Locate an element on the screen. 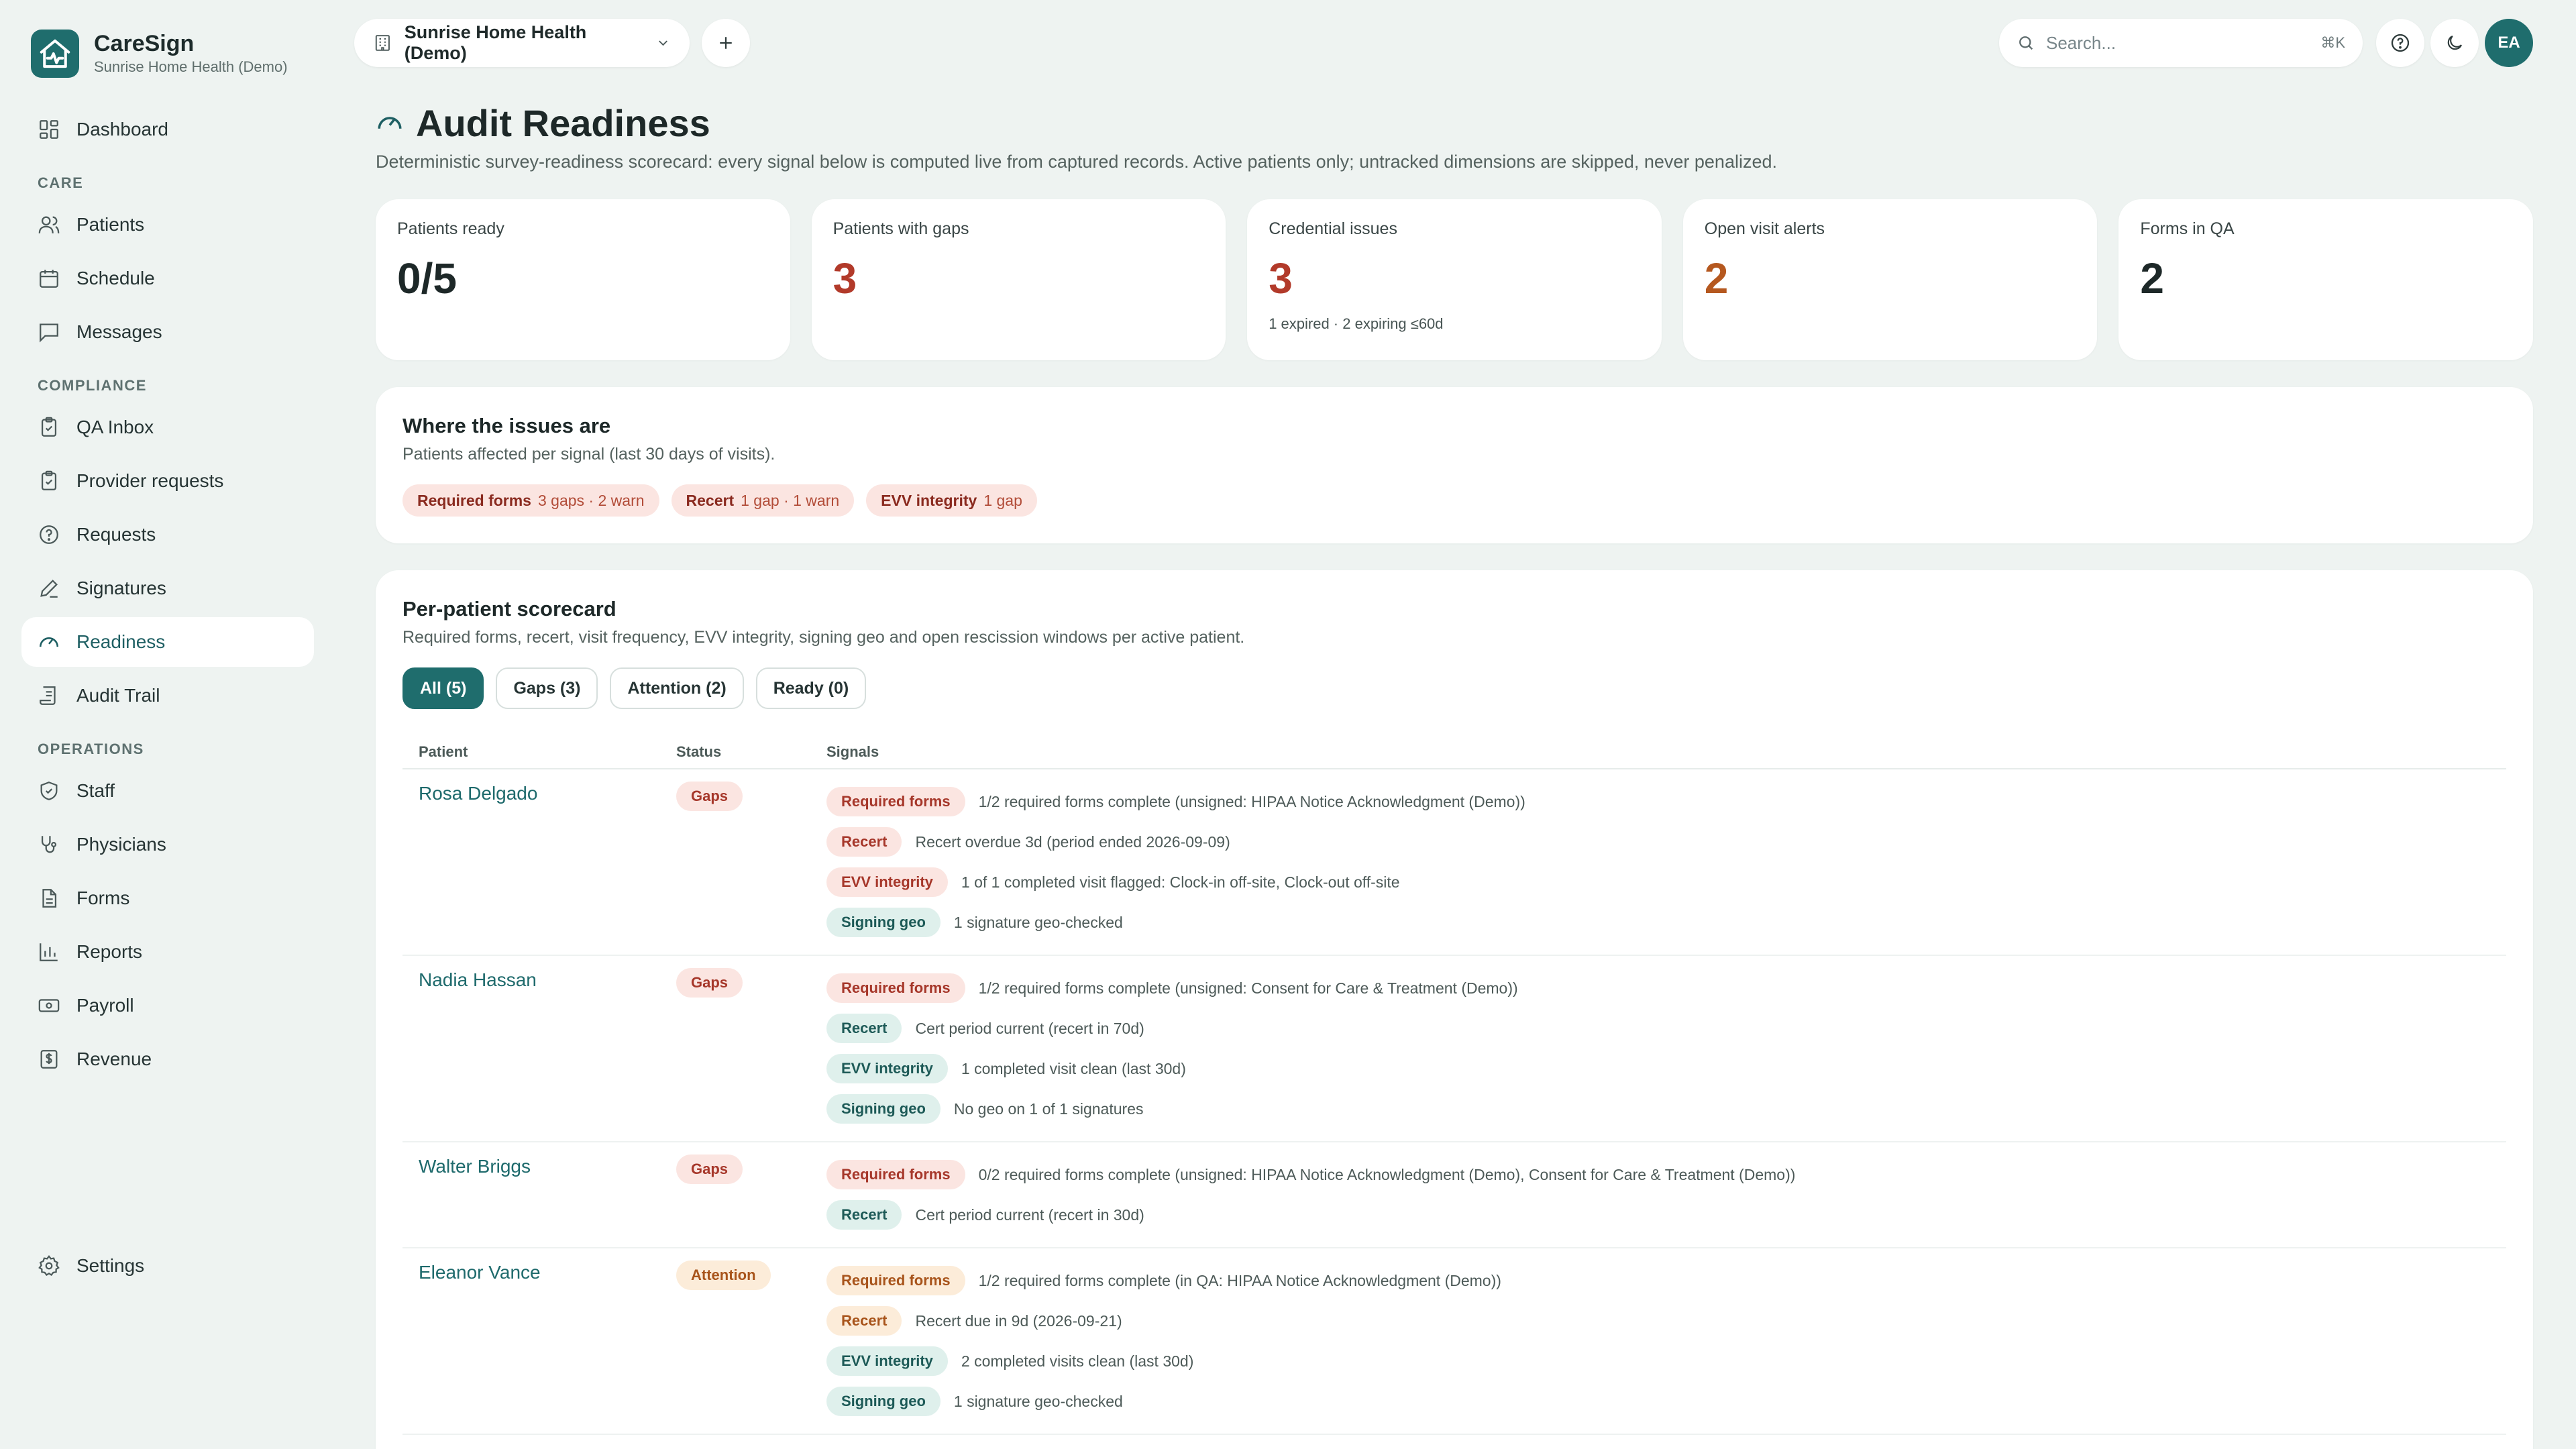 This screenshot has height=1449, width=2576. help-button is located at coordinates (2400, 43).